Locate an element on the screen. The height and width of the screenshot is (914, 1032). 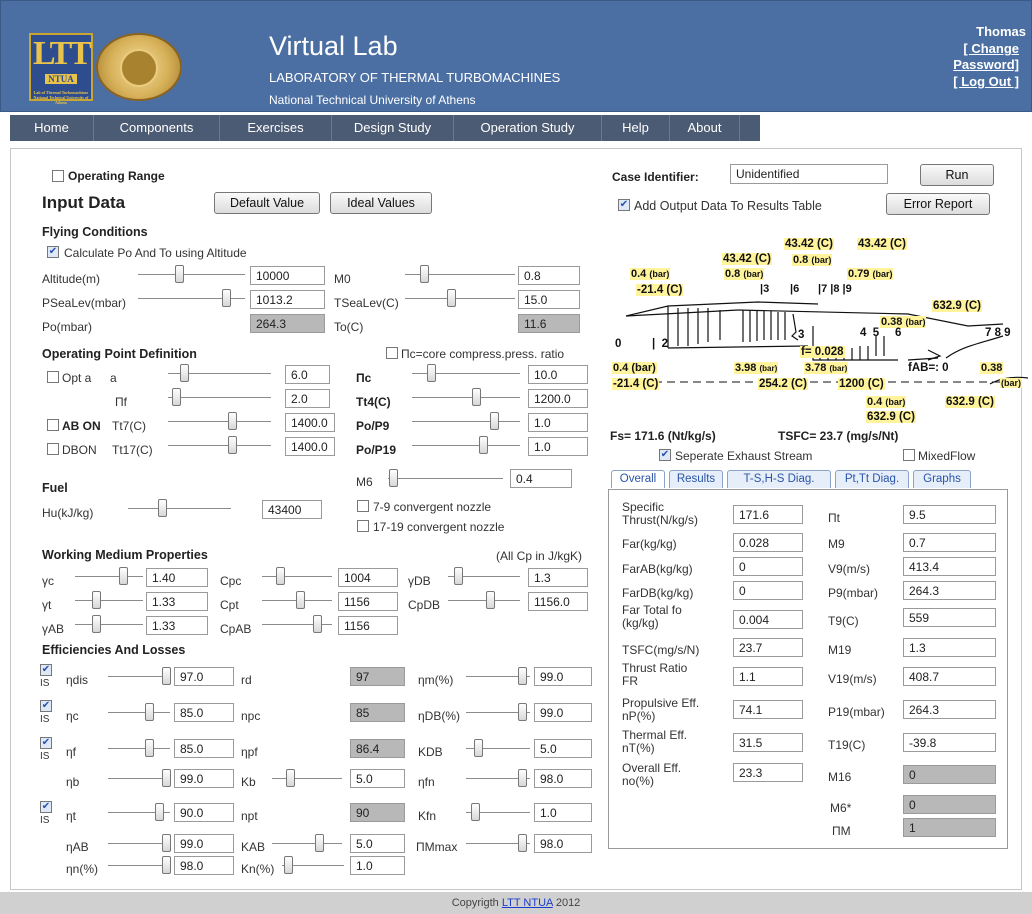
gt-slider is located at coordinates (96, 600).